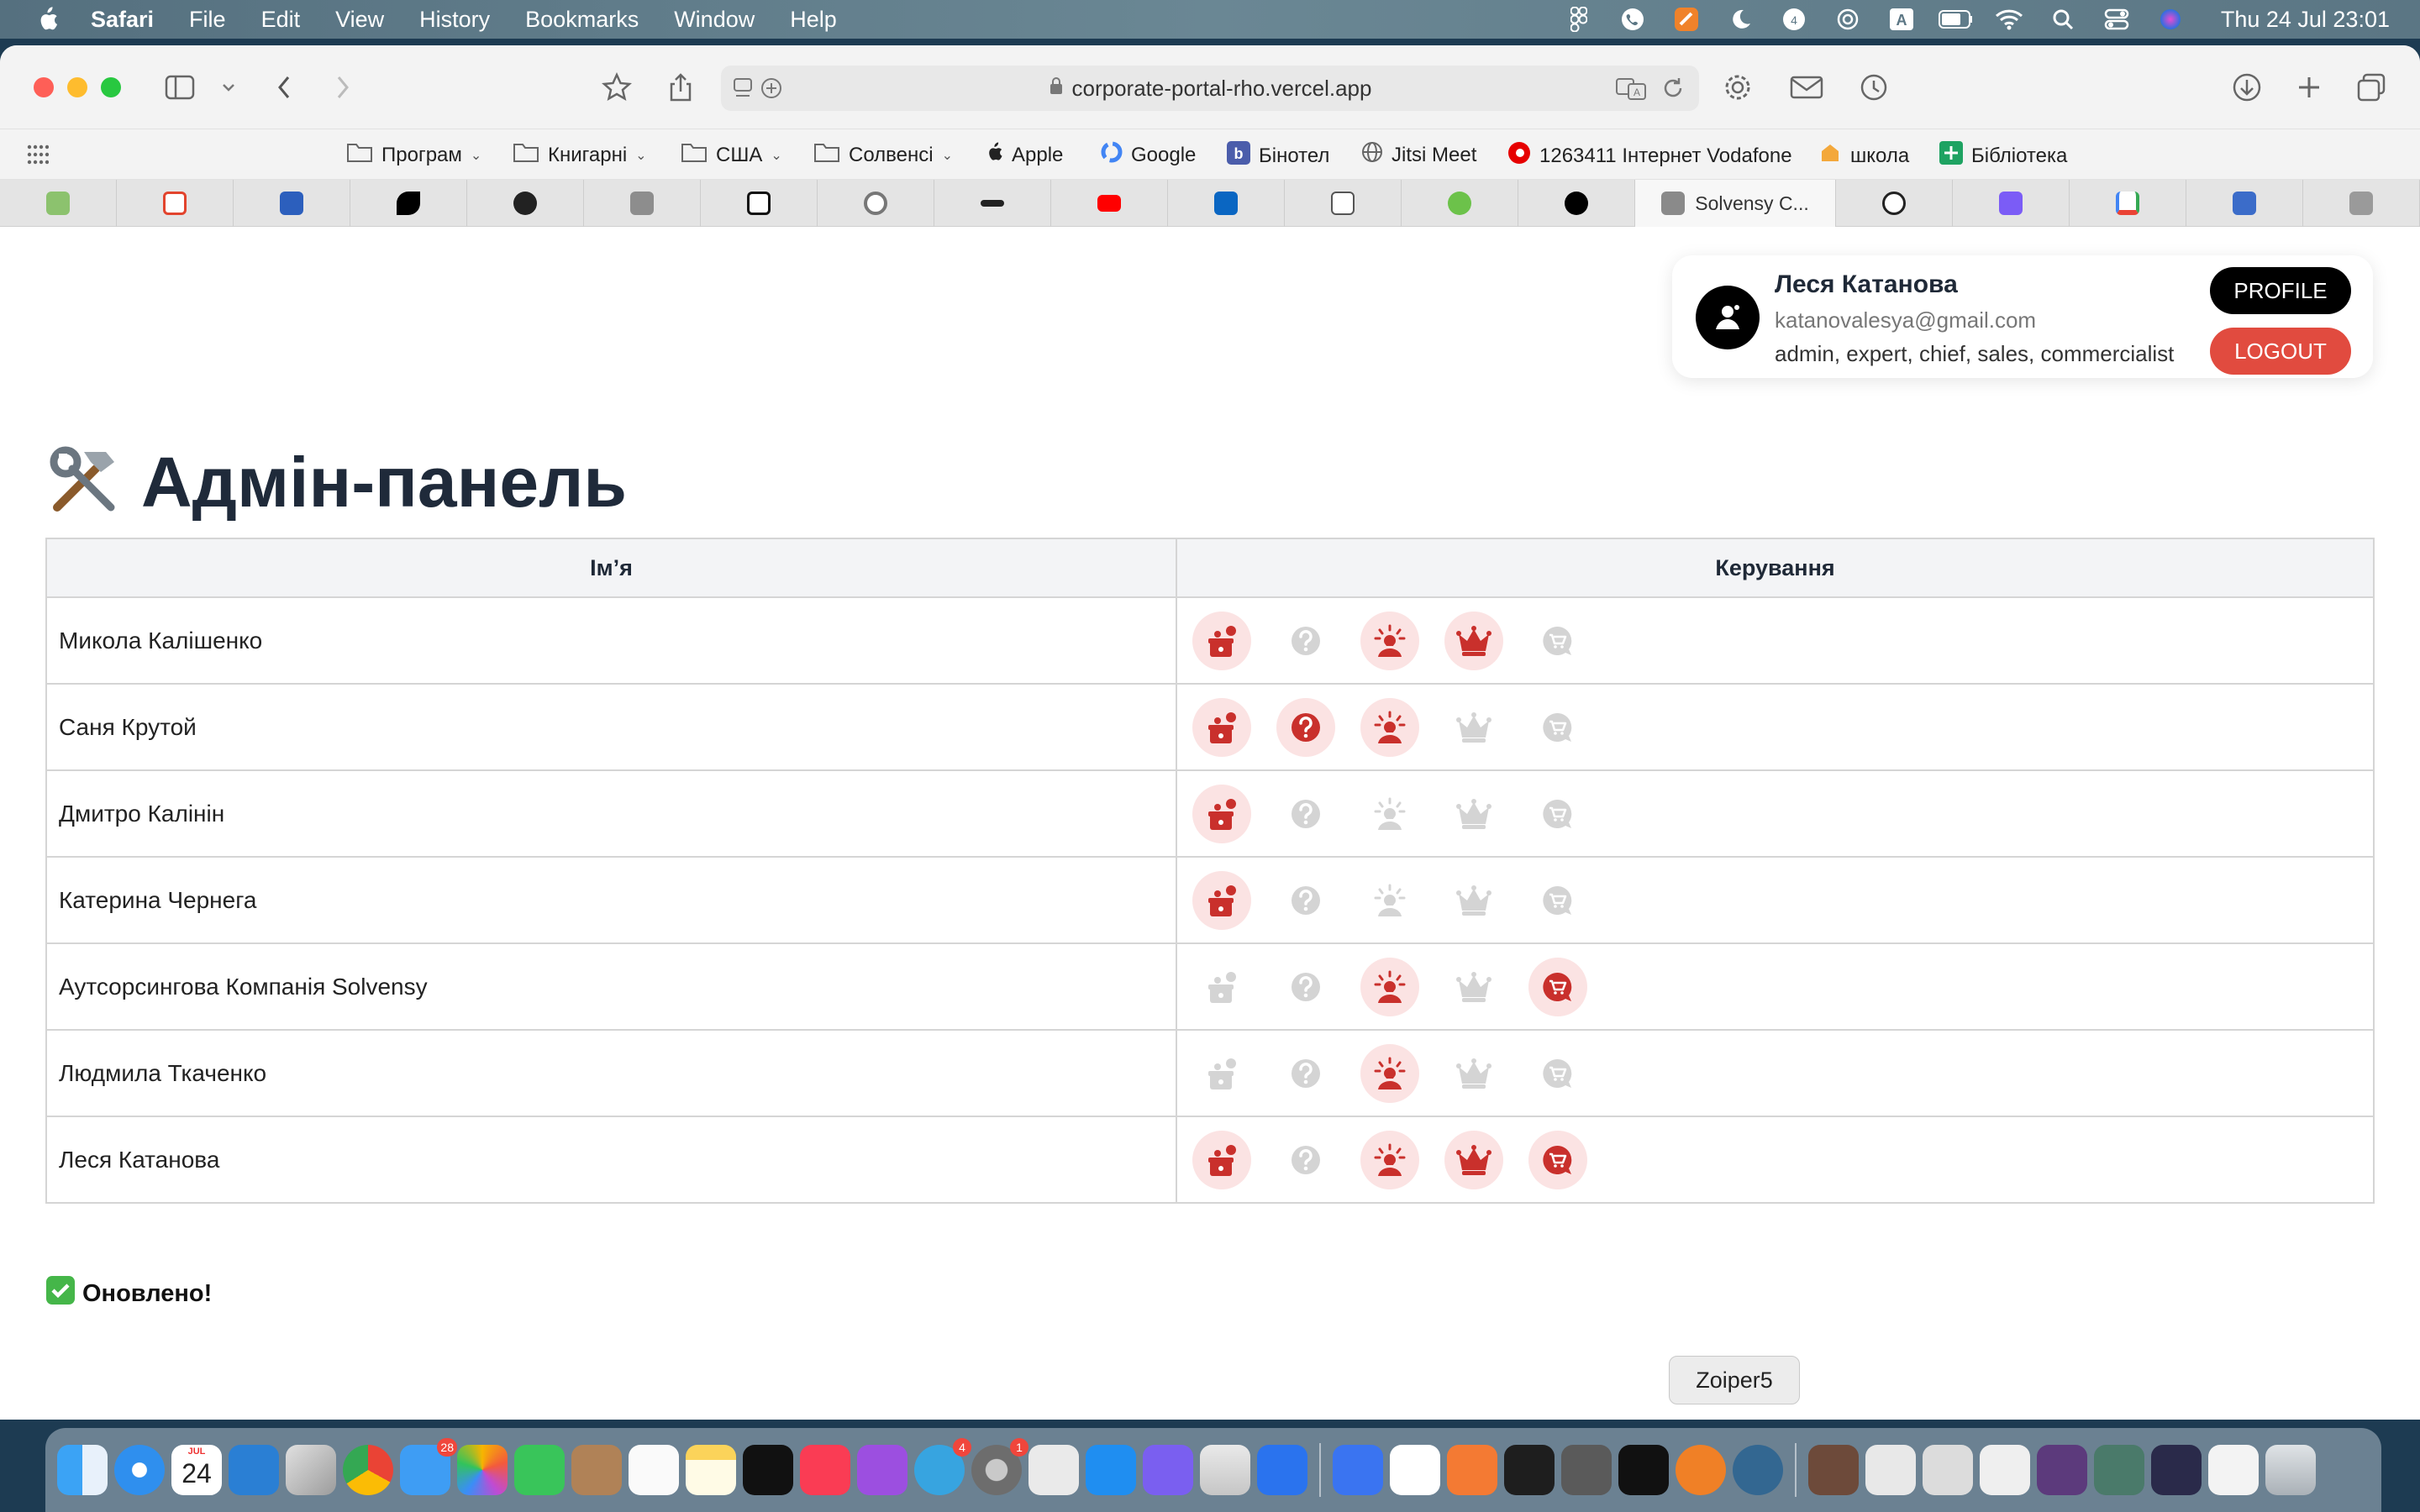  What do you see at coordinates (281, 20) in the screenshot?
I see `menu-edit: Edit` at bounding box center [281, 20].